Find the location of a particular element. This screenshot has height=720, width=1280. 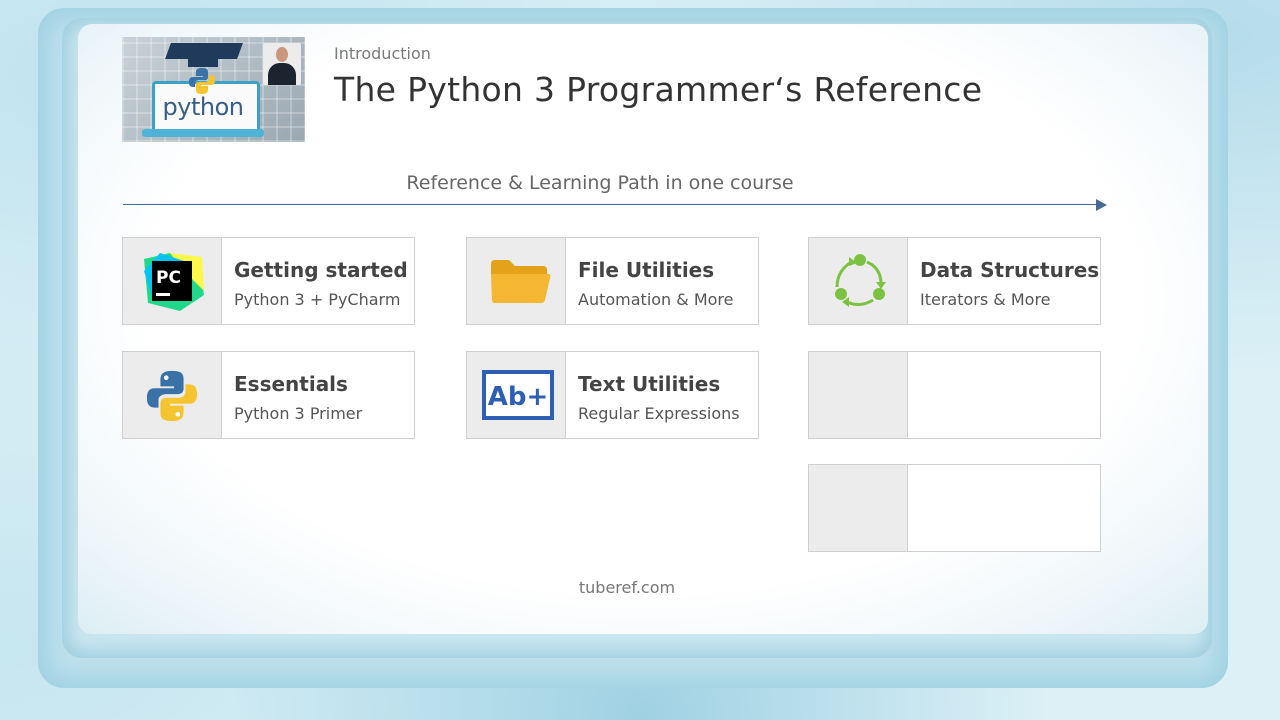

graduation-cap-band is located at coordinates (203, 62).